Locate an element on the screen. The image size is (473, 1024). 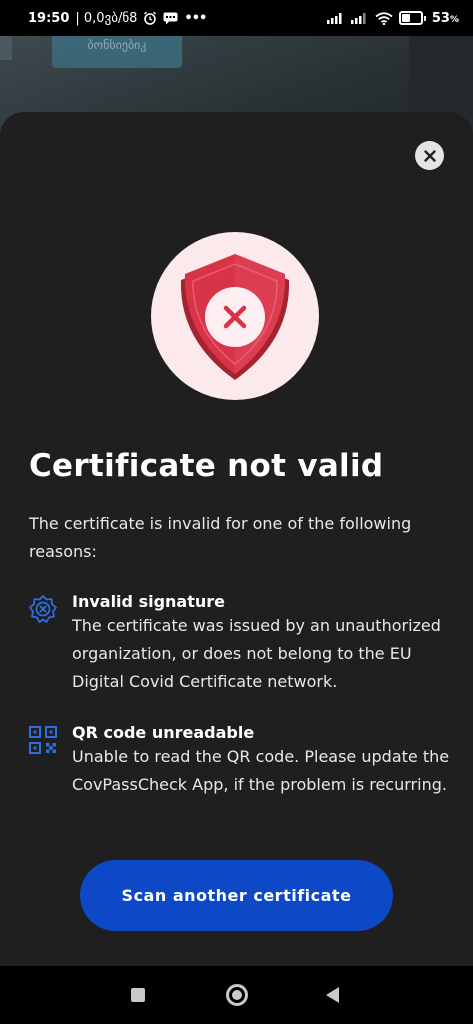
status-time: 19:50 is located at coordinates (49, 18).